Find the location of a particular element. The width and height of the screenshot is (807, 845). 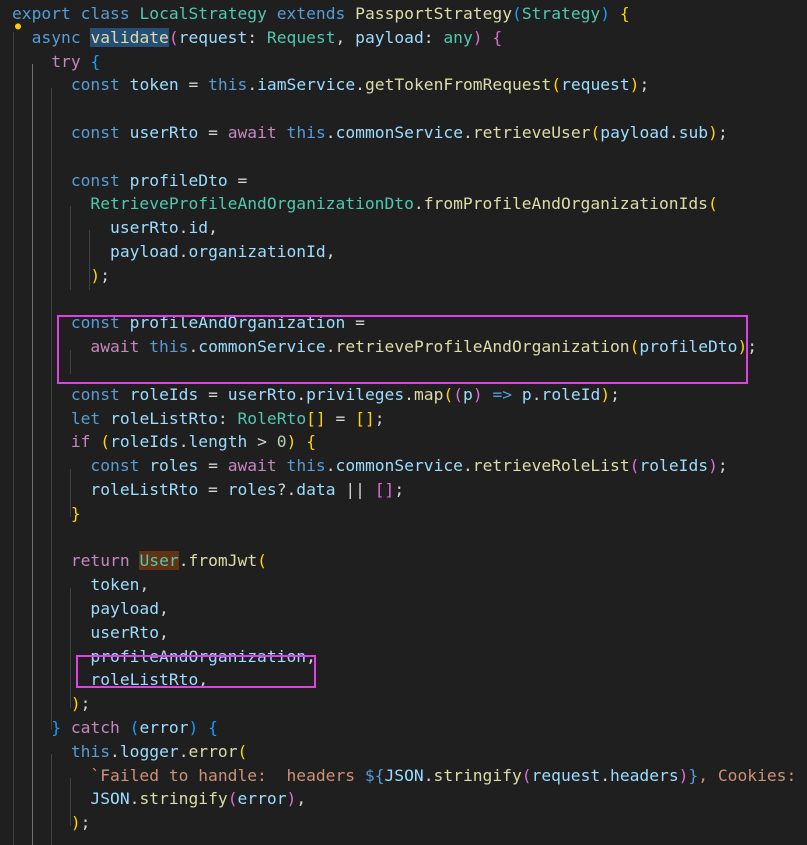

code-line: roleListRto, is located at coordinates (110, 680).